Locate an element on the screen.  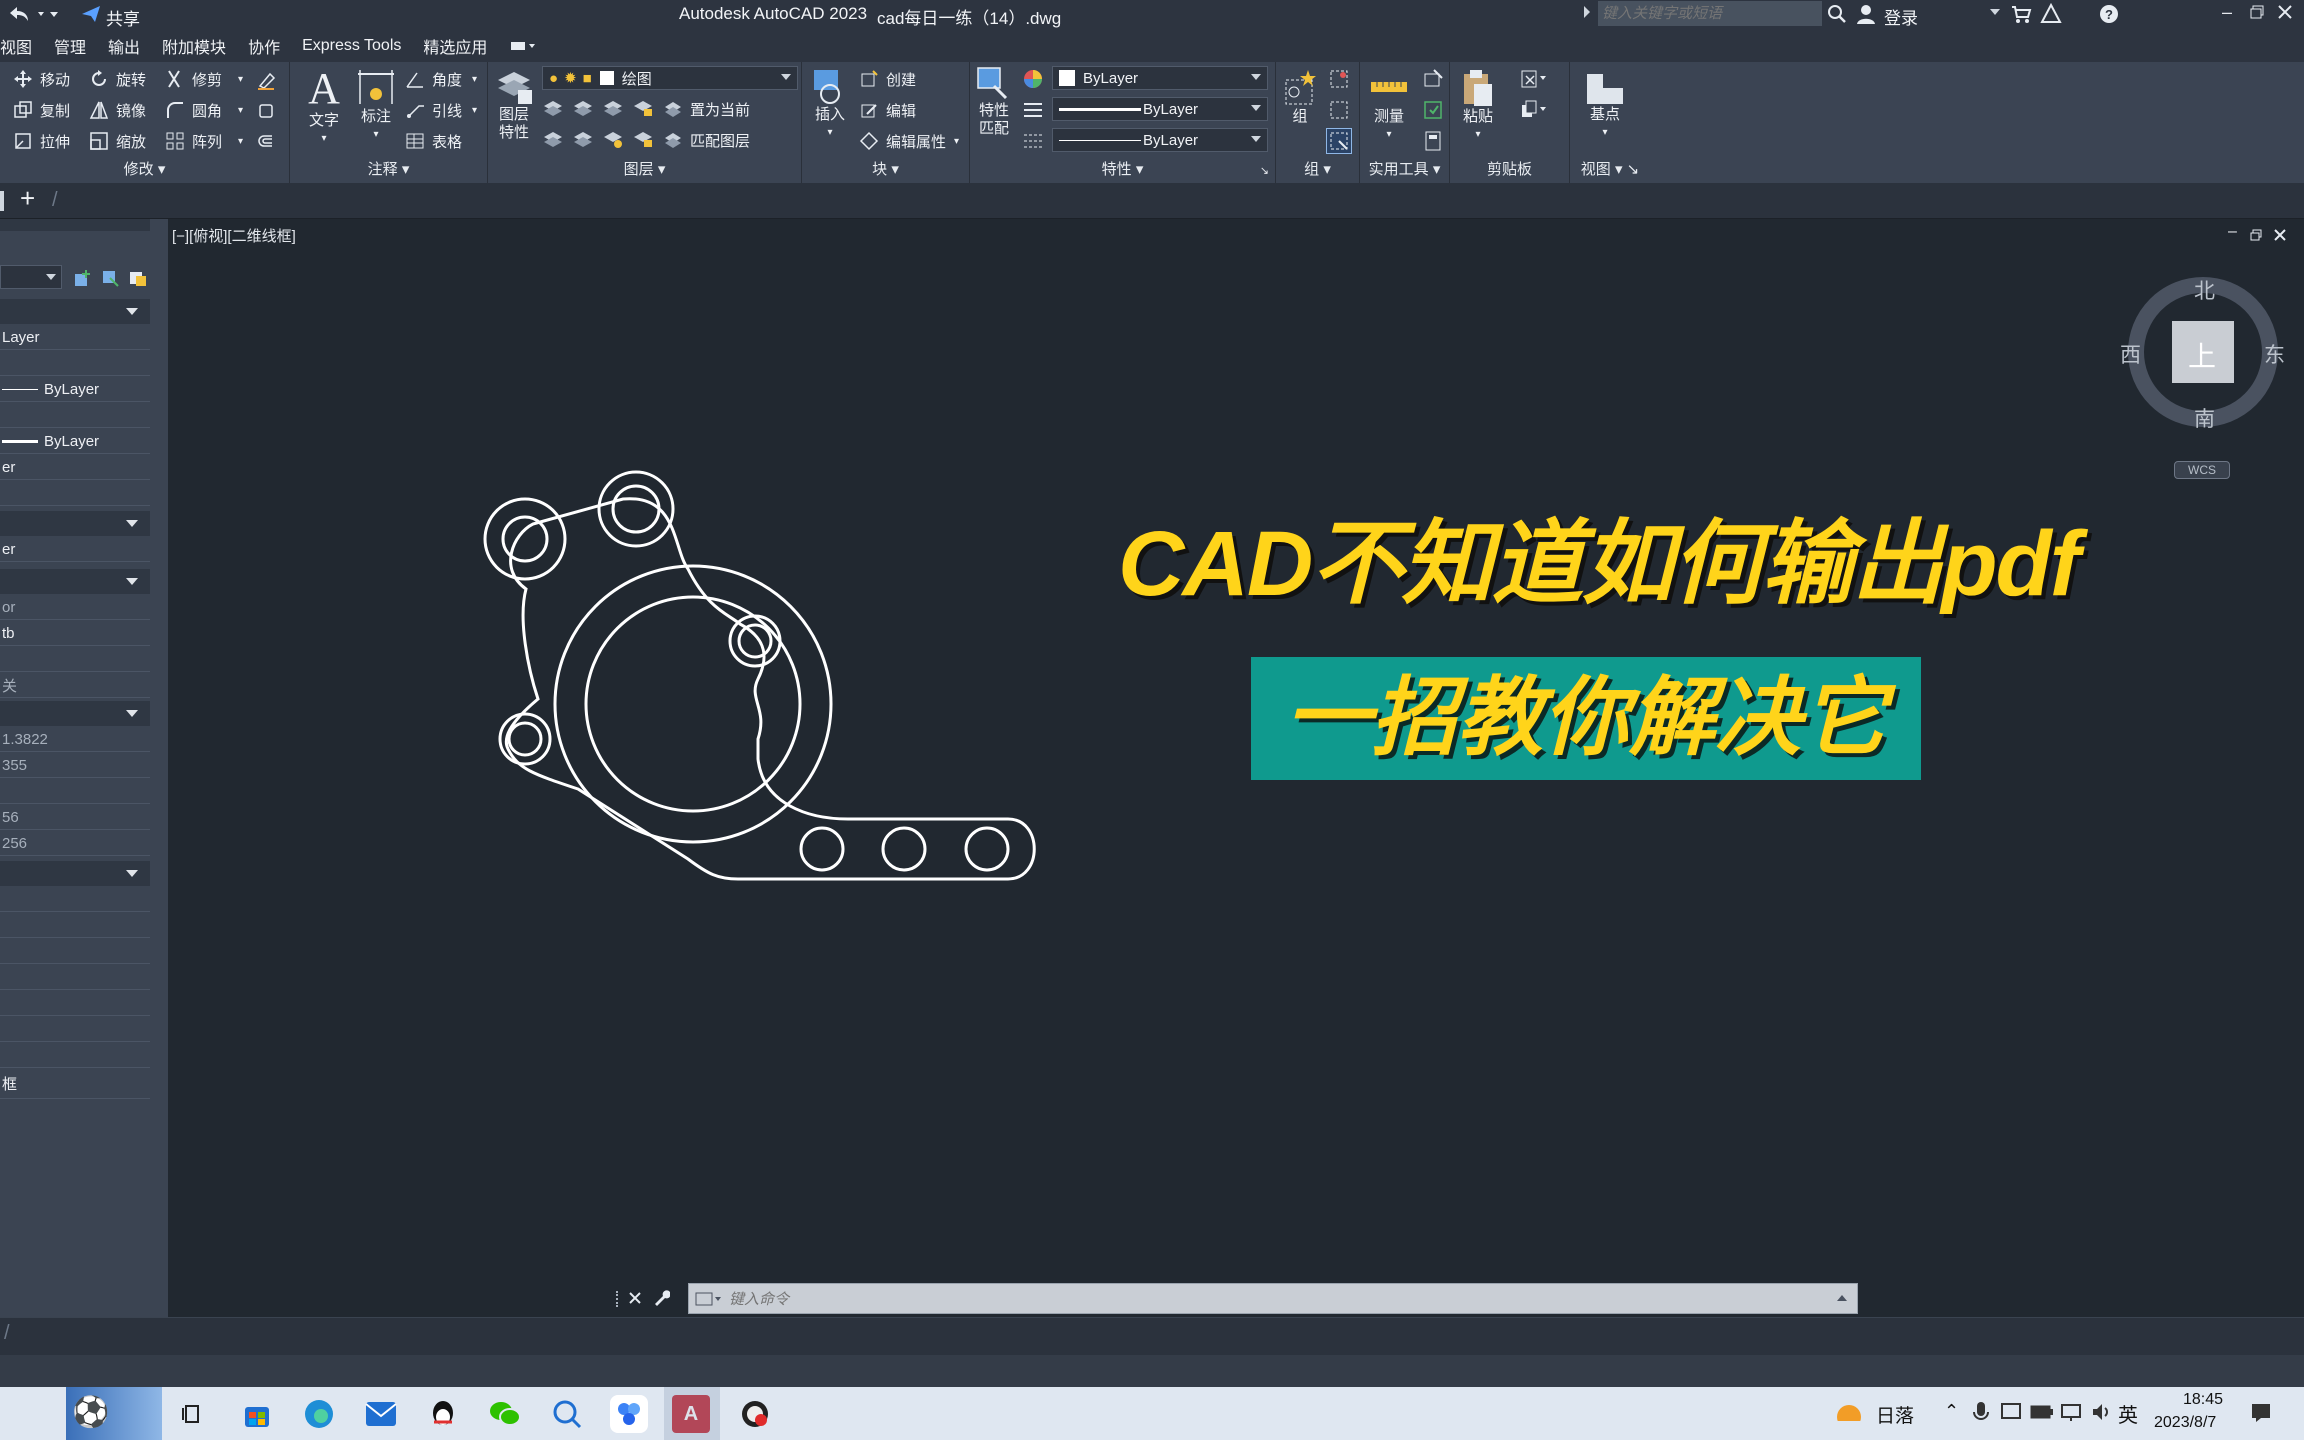
ungroup-icon is located at coordinates (1339, 79).